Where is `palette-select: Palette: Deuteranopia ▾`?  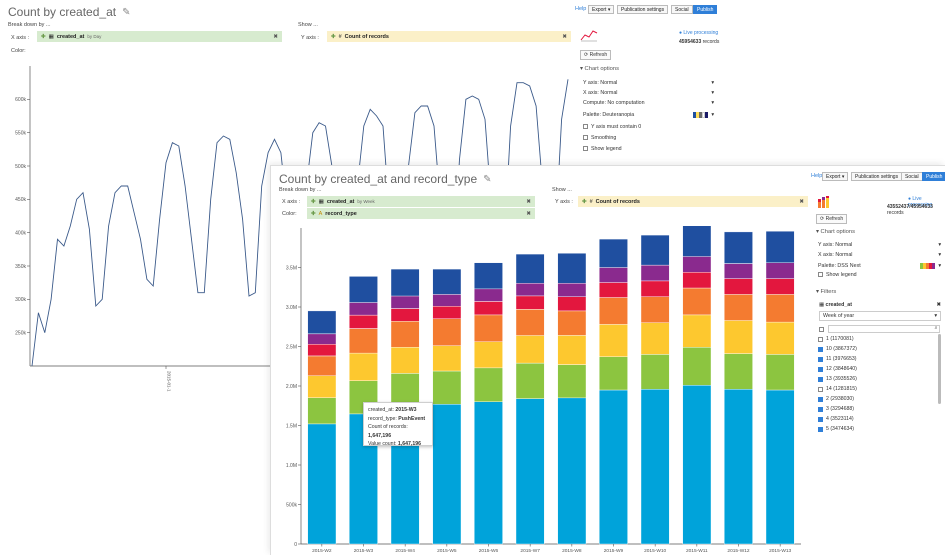
palette-select: Palette: Deuteranopia ▾ is located at coordinates (648, 115).